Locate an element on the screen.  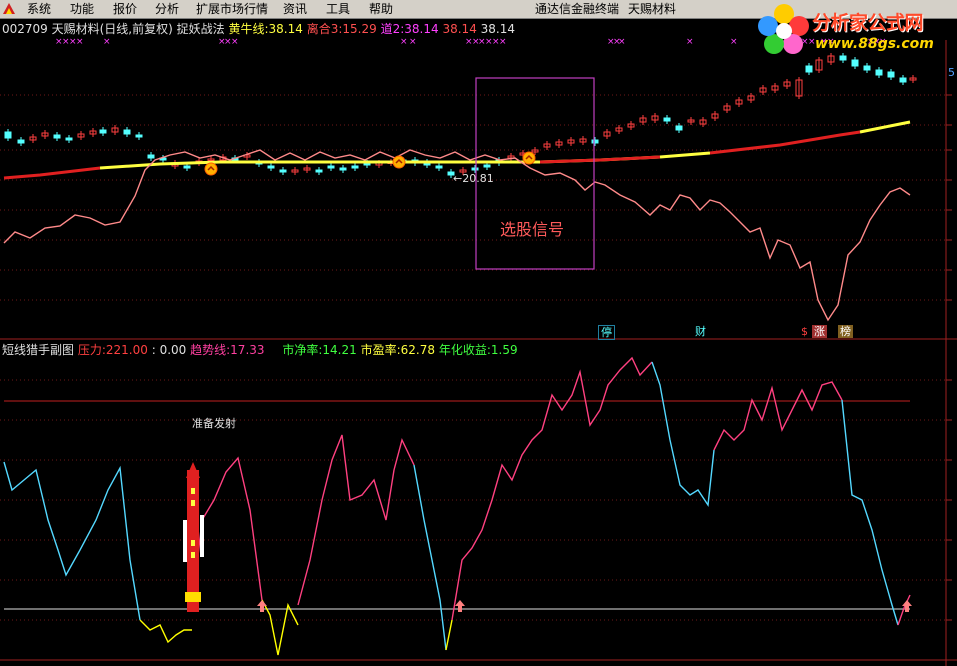
menu-quotes: 报价 is located at coordinates (125, 9).